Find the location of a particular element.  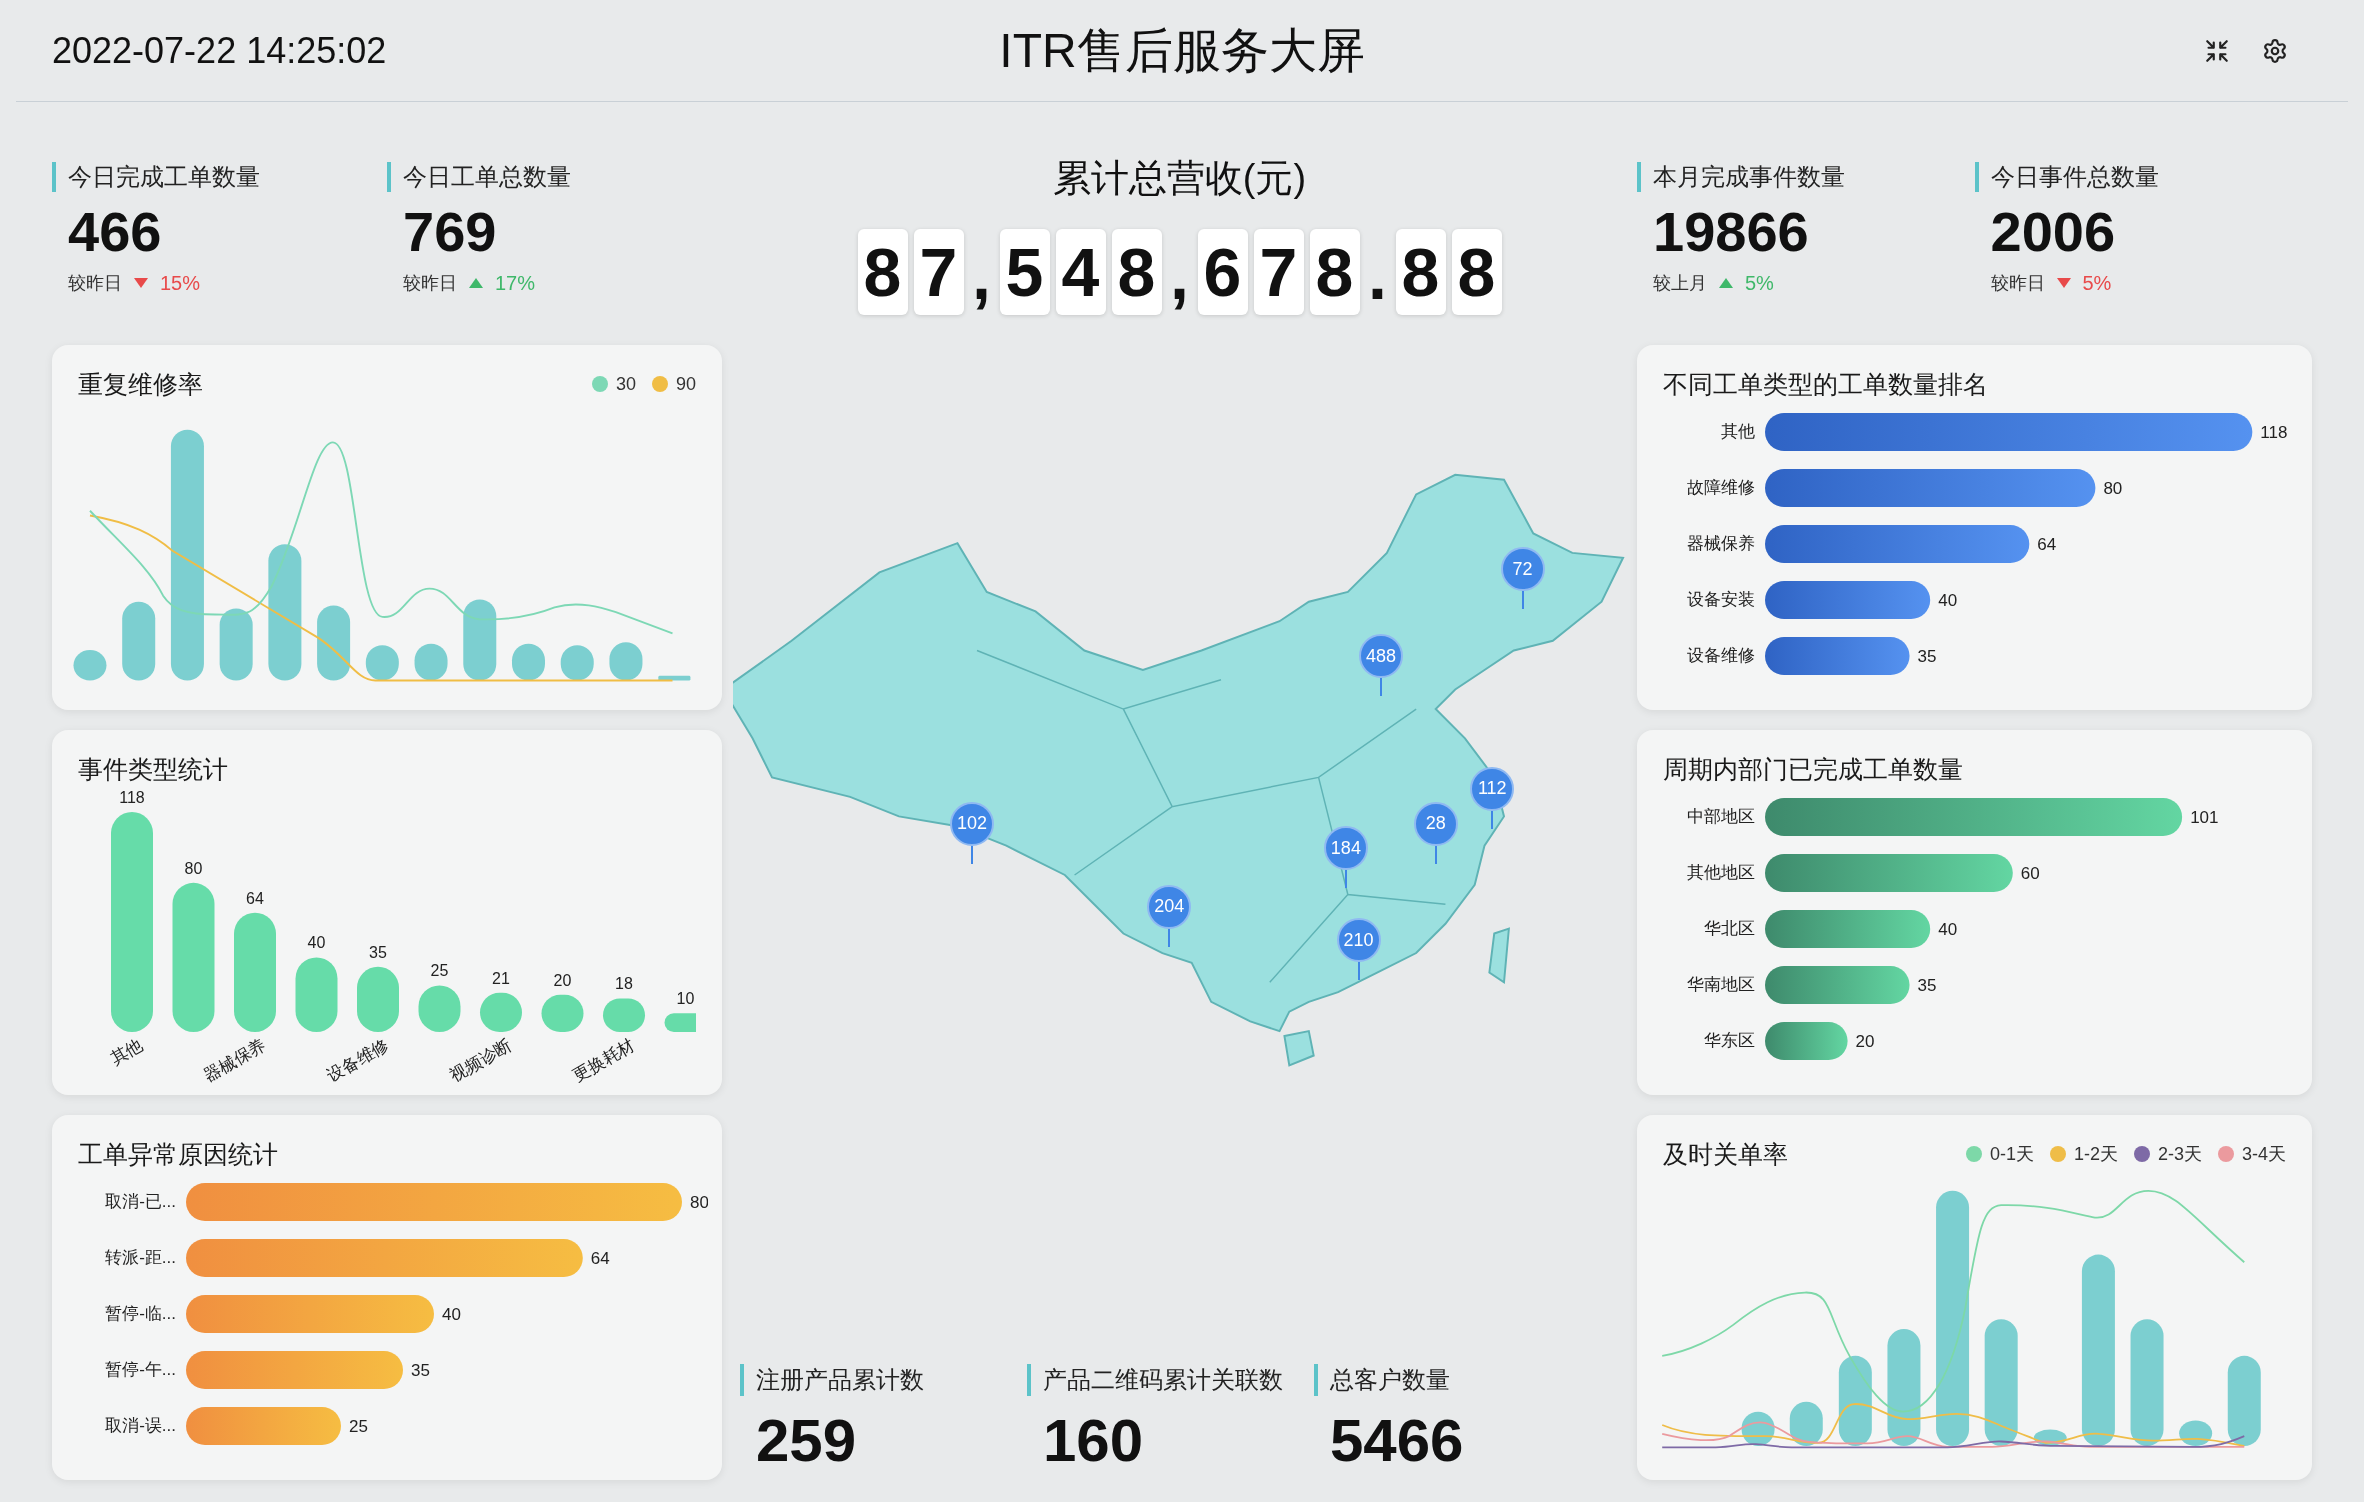

bar-label: 华东区 is located at coordinates (1729, 1040).